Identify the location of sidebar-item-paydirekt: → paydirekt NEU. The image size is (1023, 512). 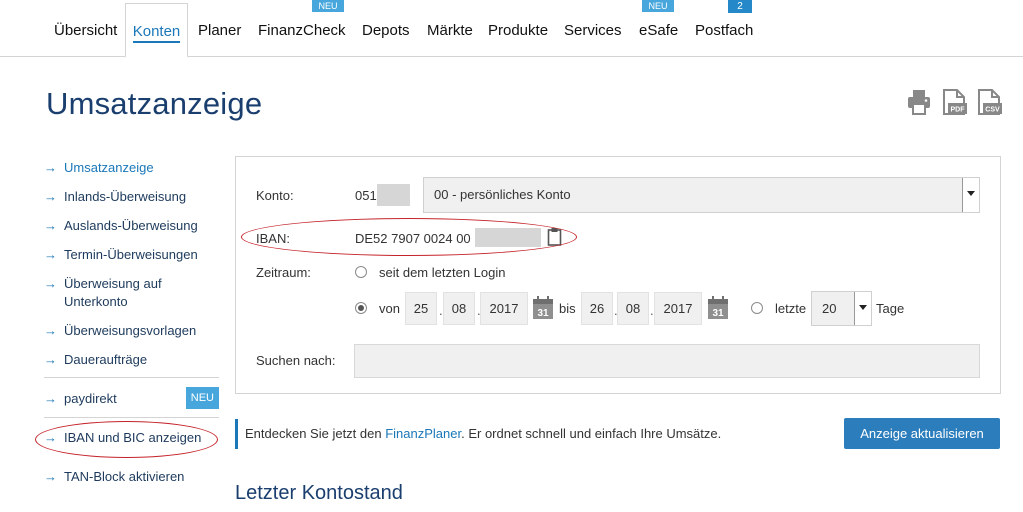
(131, 398).